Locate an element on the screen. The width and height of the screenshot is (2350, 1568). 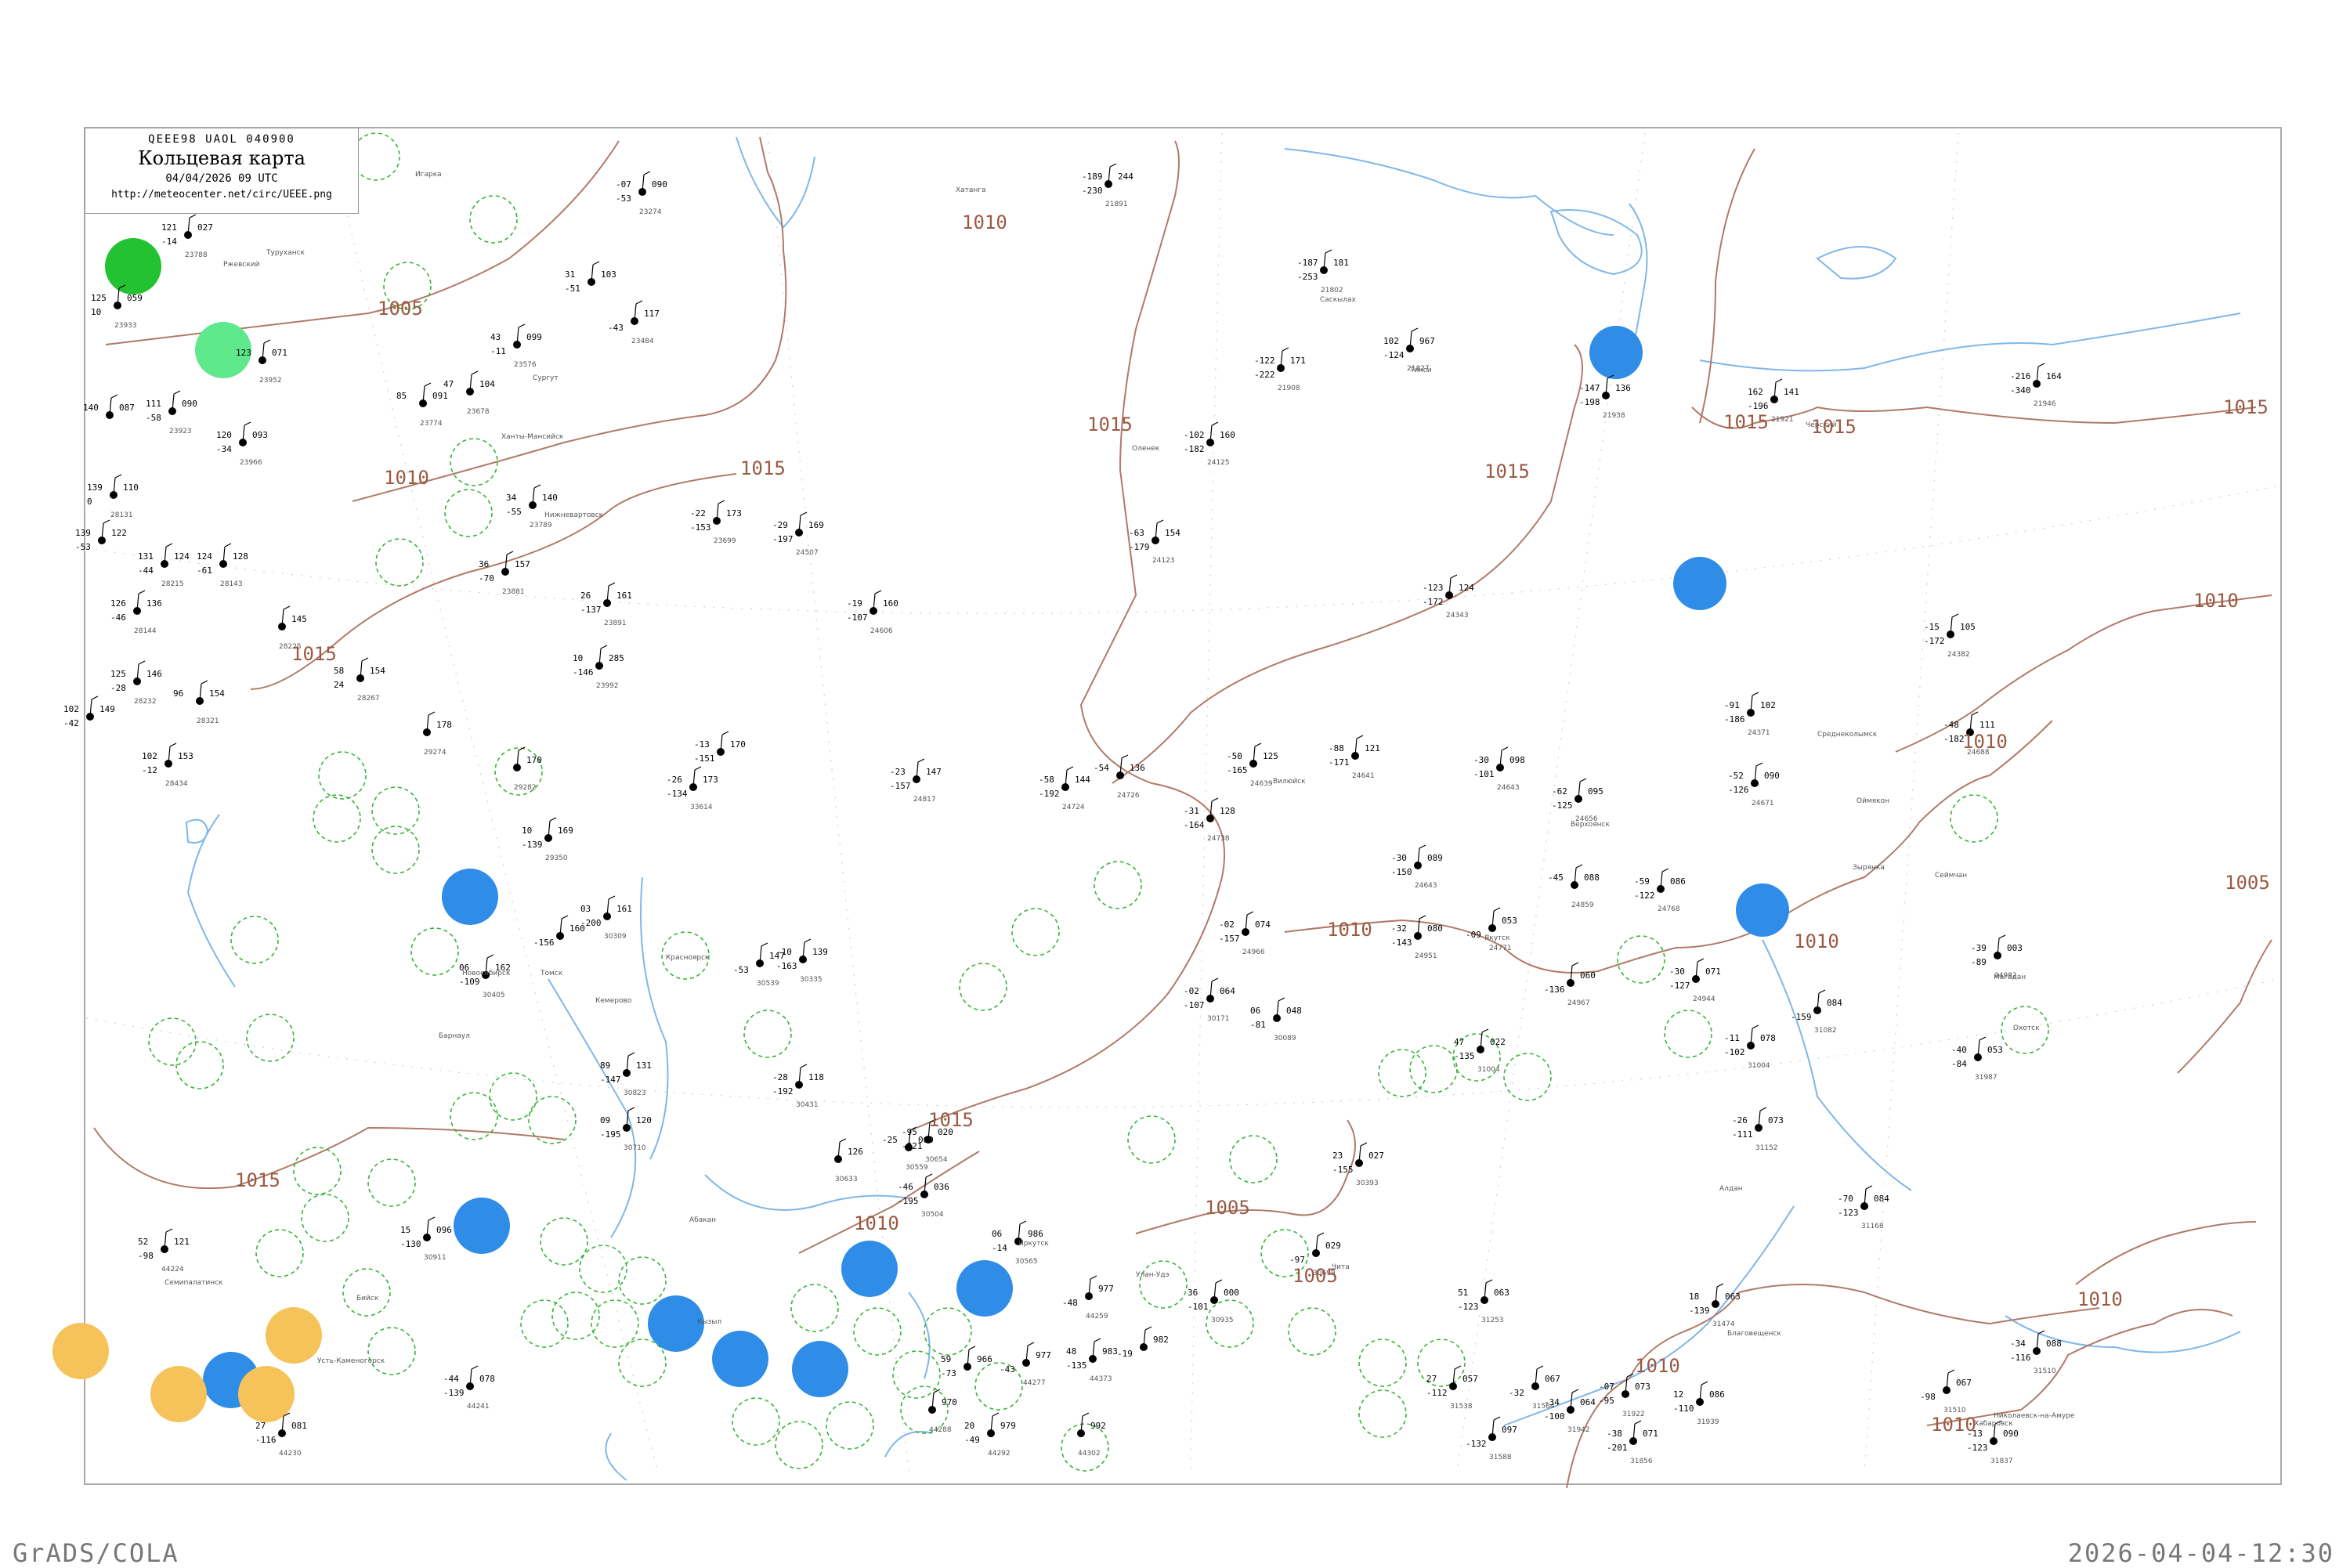
station-index: 23774 is located at coordinates (431, 424).